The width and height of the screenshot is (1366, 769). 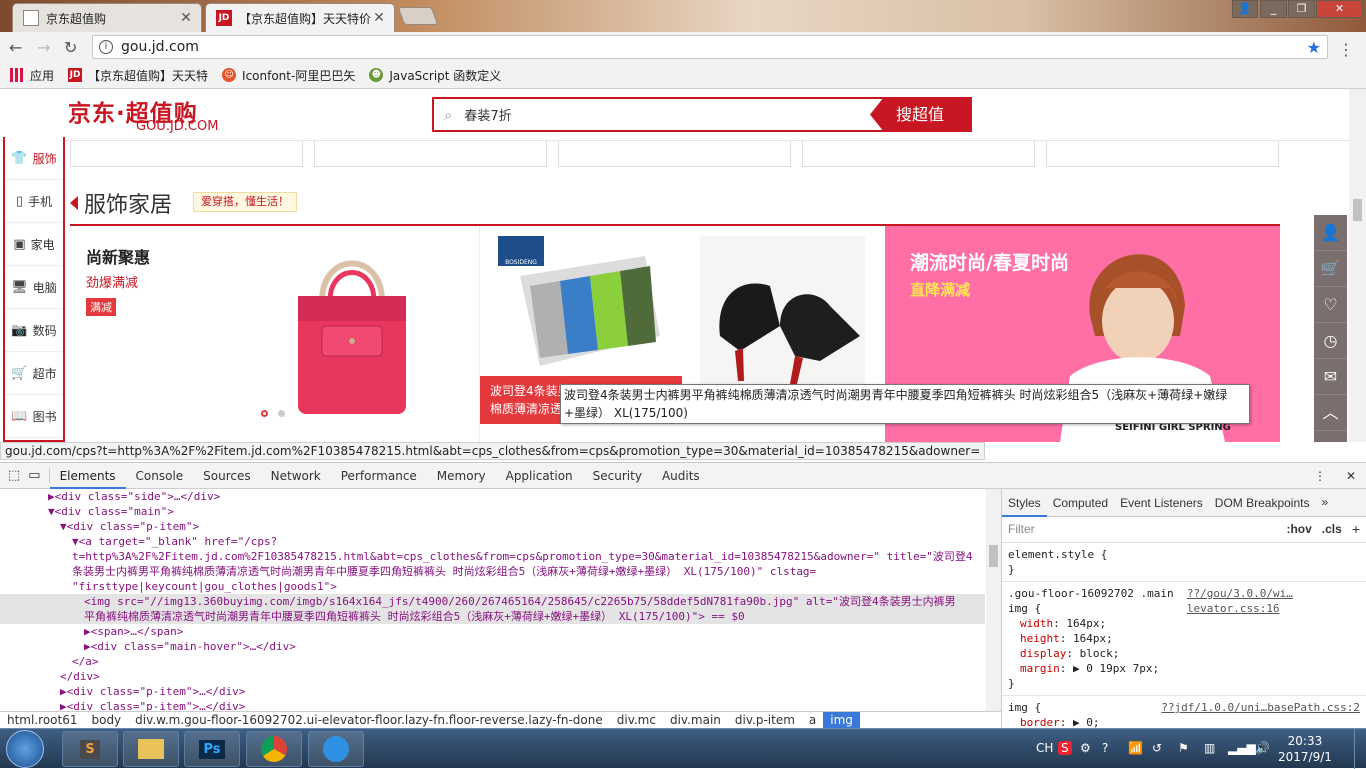 I want to click on dom-tree-line: ▼<a target="_blank" href="/cps?, so click(x=492, y=541).